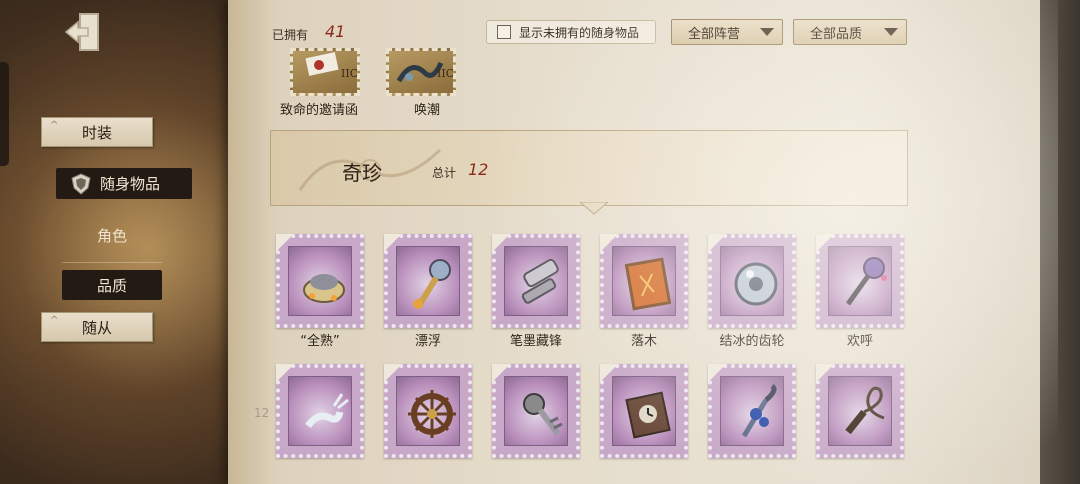 This screenshot has height=484, width=1080. I want to click on item-card: “全熟”, so click(320, 291).